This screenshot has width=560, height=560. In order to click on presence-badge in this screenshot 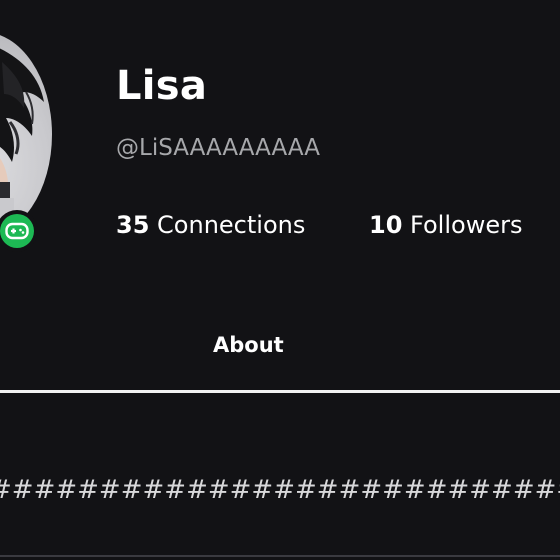, I will do `click(19, 231)`.